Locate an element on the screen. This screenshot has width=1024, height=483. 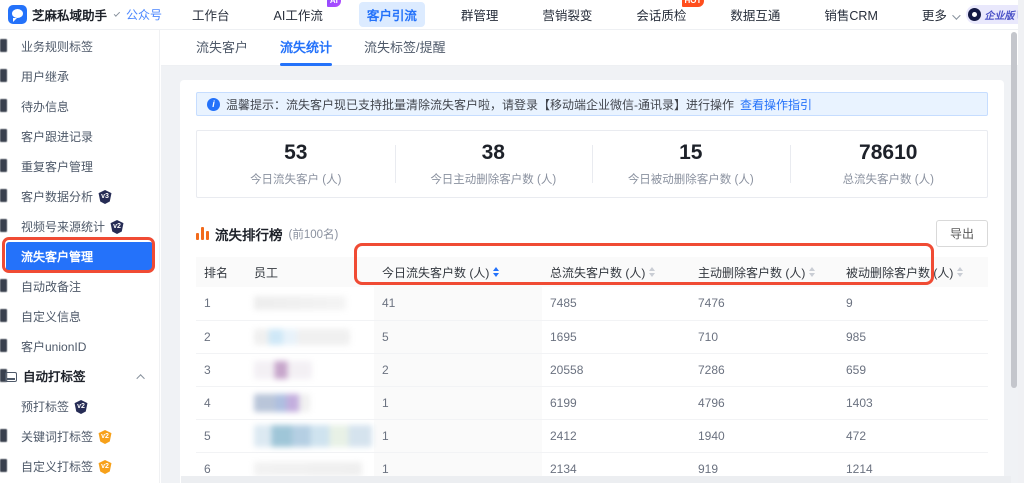
col-active-deleted: 主动删除客户数 (人) is located at coordinates (764, 272).